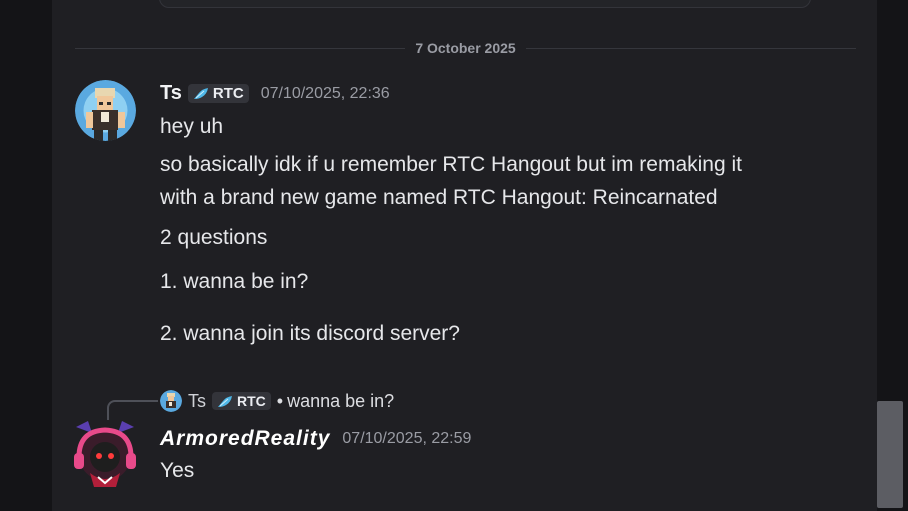  Describe the element at coordinates (325, 94) in the screenshot. I see `message-timestamp: 07/10/2025, 22:36` at that location.